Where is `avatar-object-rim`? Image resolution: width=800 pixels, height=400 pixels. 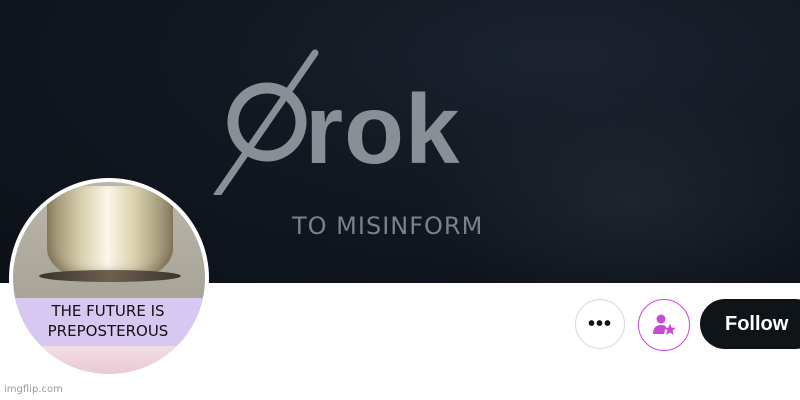
avatar-object-rim is located at coordinates (110, 276).